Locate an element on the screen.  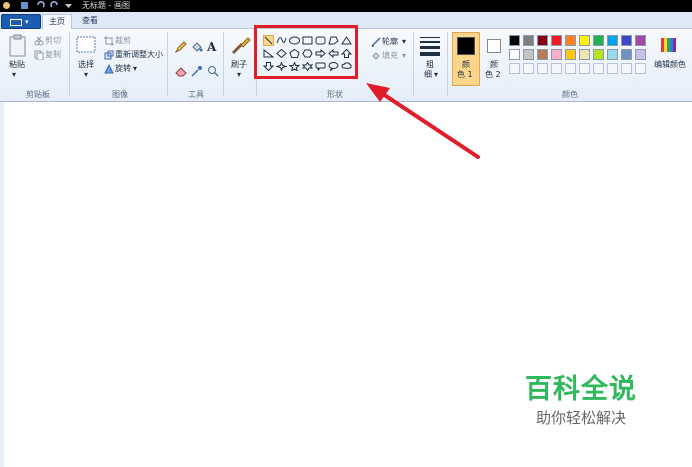
watermark: 百科全说 助你轻松解决 is located at coordinates (581, 401).